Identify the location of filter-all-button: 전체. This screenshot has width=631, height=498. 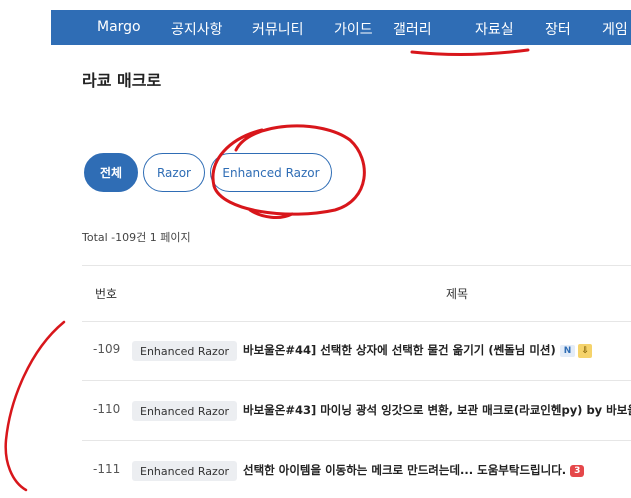
(111, 172).